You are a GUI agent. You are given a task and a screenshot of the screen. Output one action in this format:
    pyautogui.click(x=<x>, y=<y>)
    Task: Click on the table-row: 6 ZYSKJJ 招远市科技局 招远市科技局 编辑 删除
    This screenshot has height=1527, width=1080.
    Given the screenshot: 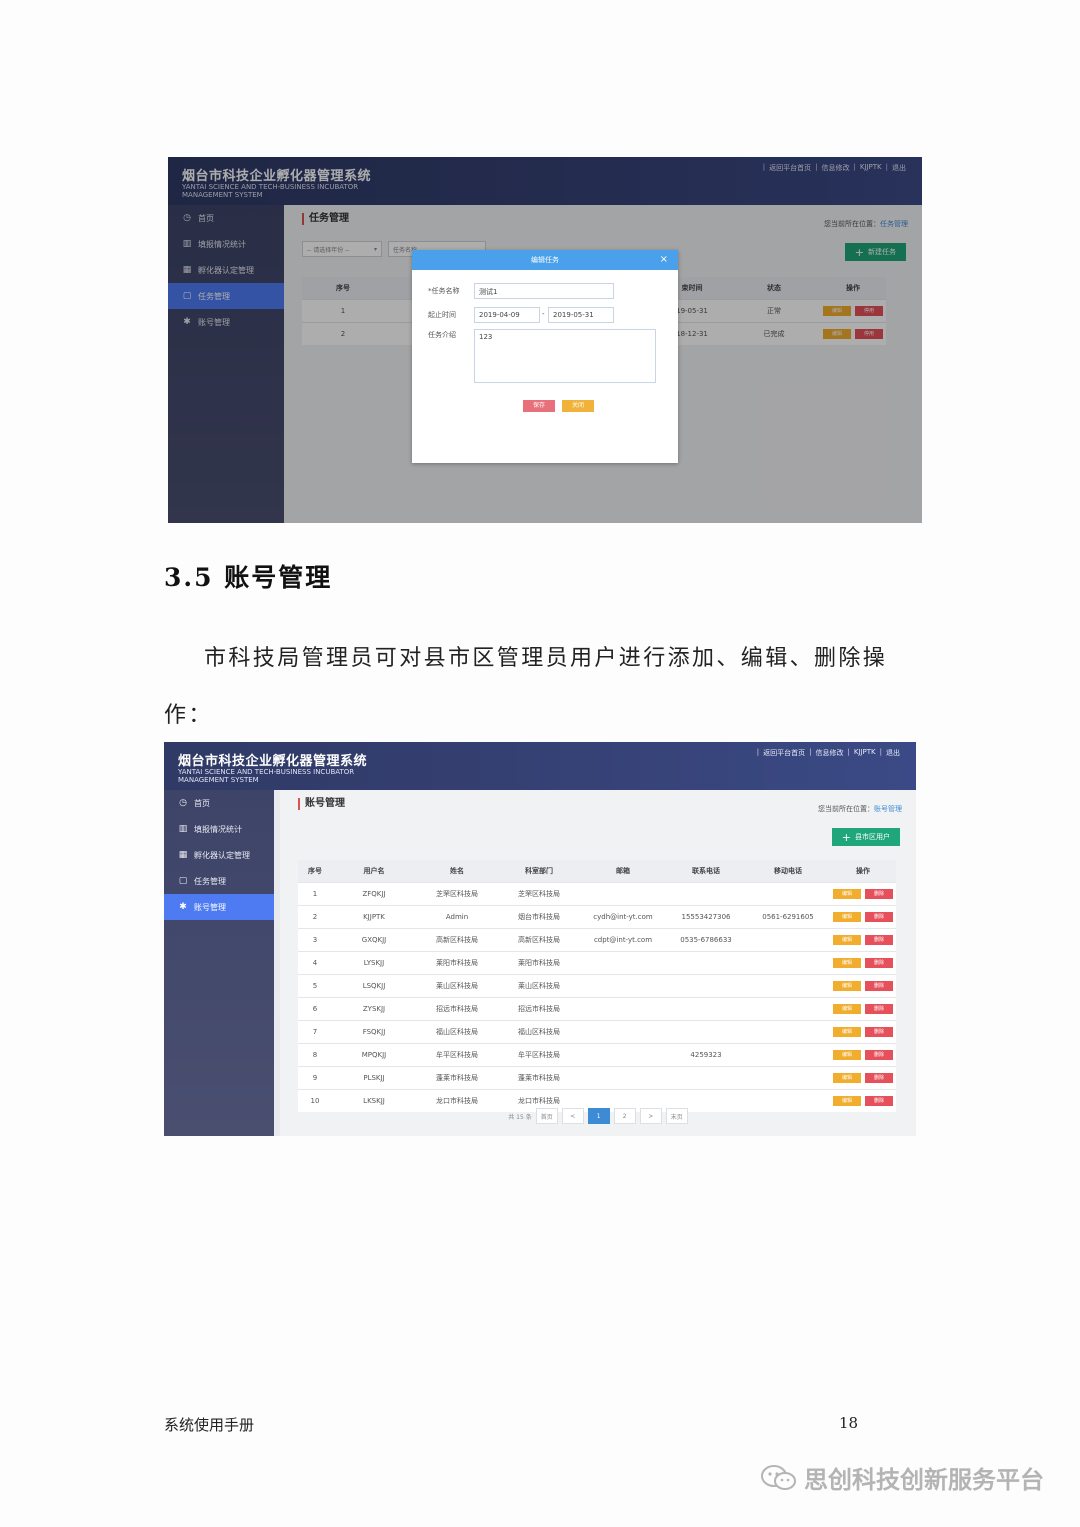 What is the action you would take?
    pyautogui.click(x=597, y=1009)
    